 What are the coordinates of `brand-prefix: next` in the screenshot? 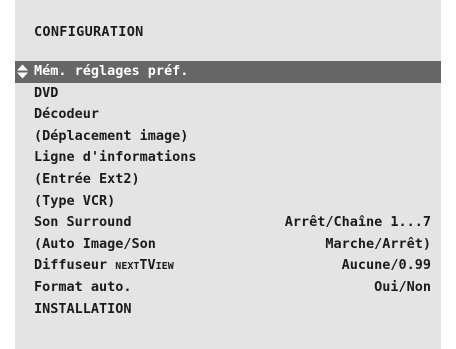 It's located at (127, 267).